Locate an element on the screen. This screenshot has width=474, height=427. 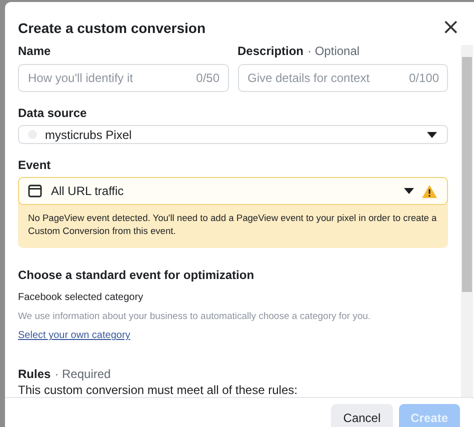
section-heading: Choose a standard event for optimization is located at coordinates (136, 275).